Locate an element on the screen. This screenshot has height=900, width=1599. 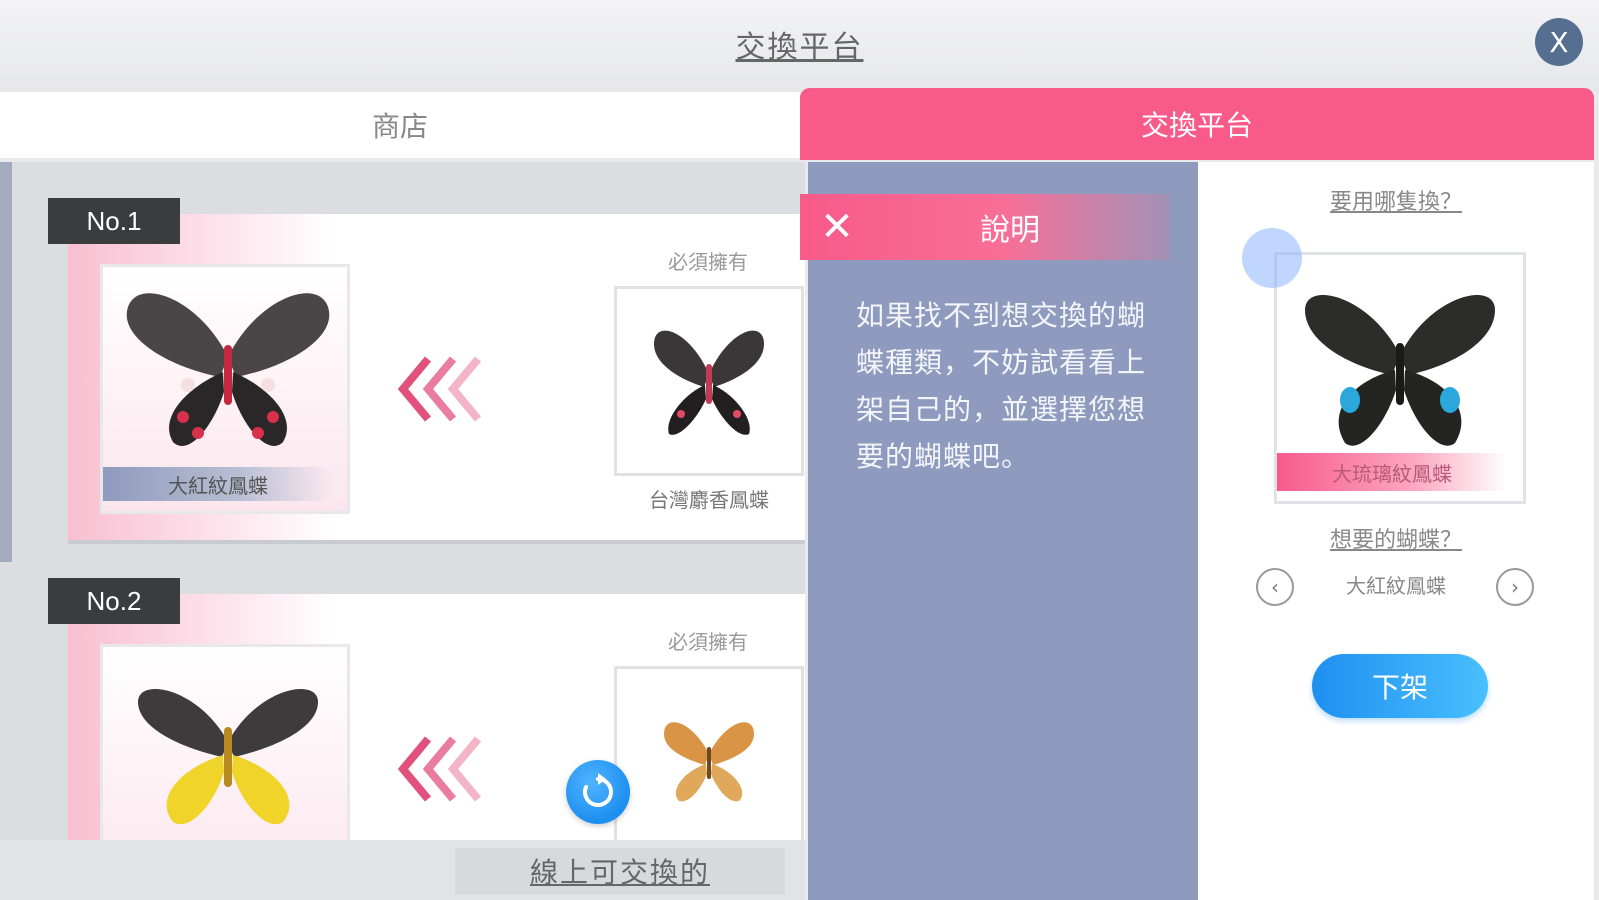
refresh-button is located at coordinates (598, 792).